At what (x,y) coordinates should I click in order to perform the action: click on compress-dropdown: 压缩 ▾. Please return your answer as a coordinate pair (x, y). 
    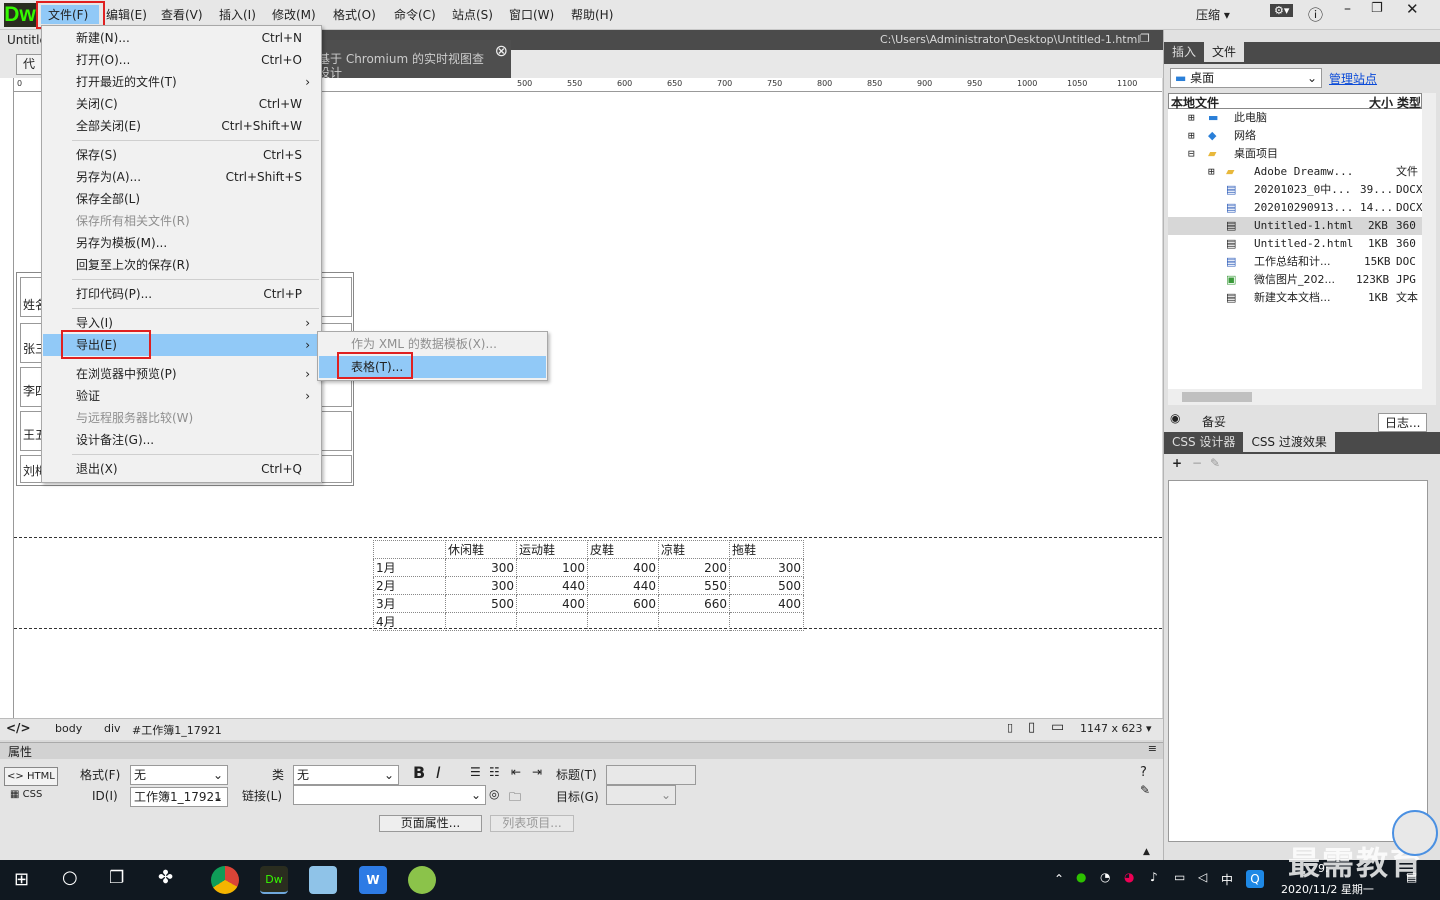
    Looking at the image, I should click on (1213, 14).